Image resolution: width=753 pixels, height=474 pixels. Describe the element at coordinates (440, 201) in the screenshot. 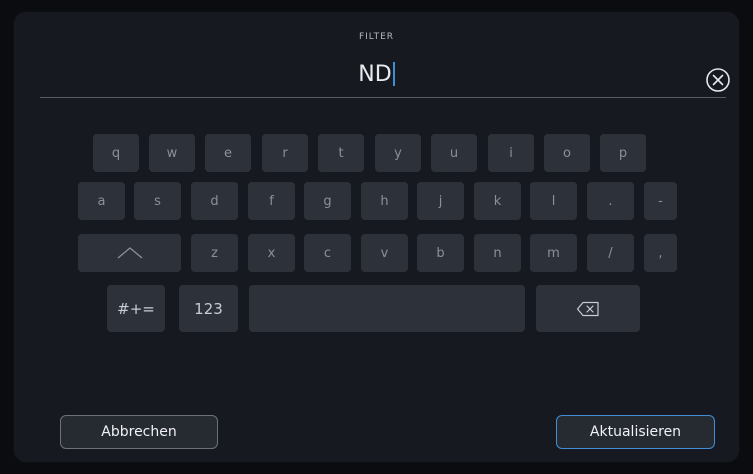

I see `key-j: j` at that location.